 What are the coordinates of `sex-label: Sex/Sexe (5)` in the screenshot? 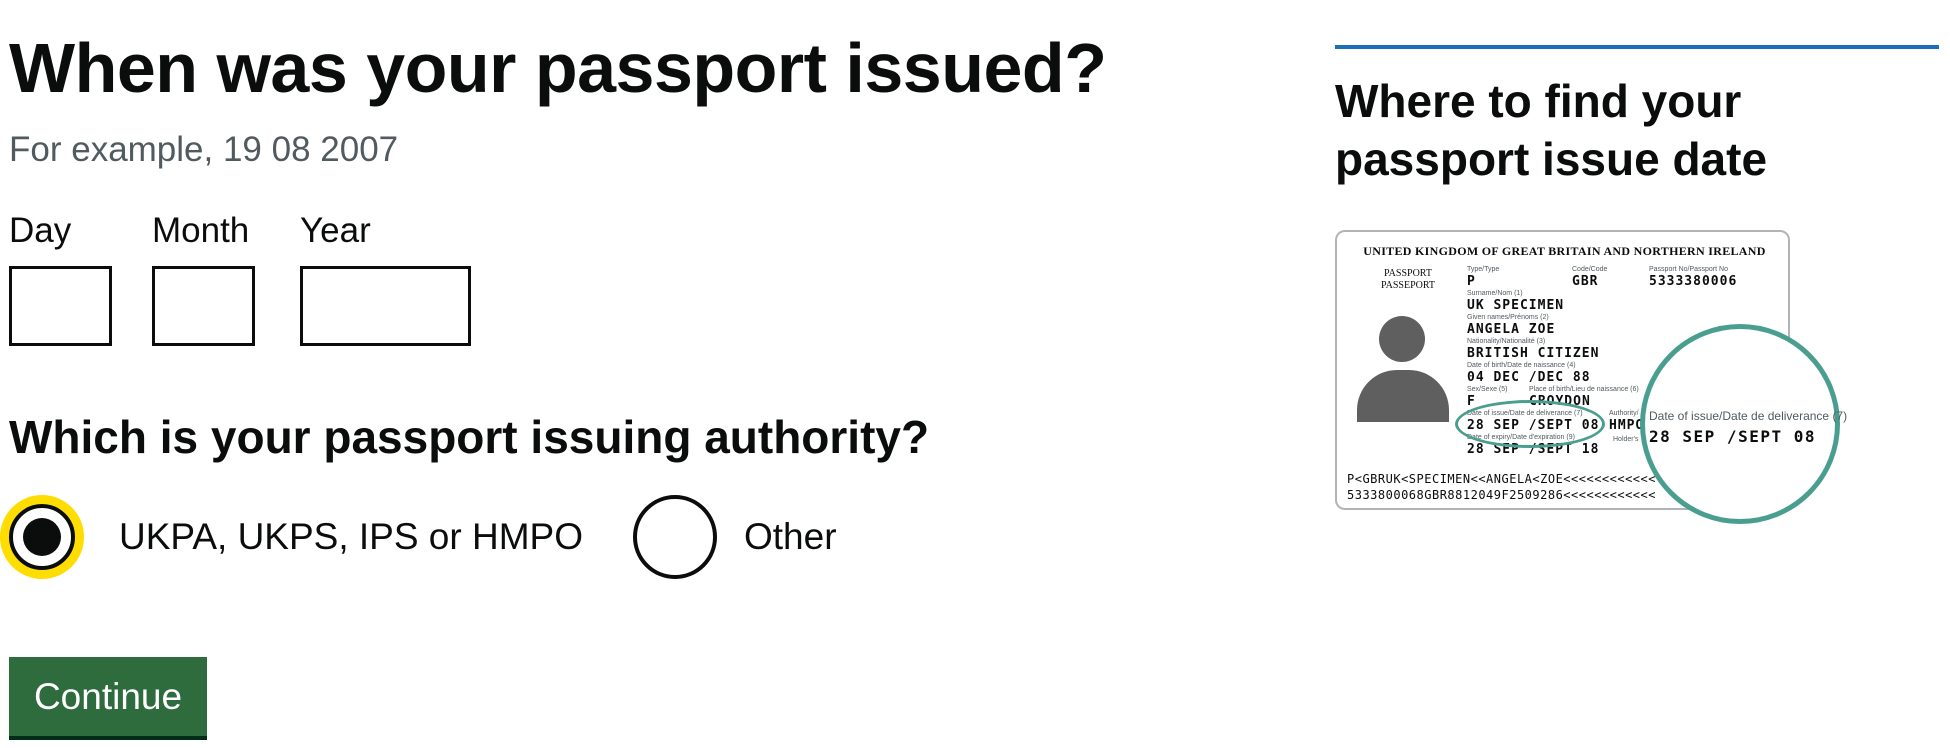 It's located at (1487, 389).